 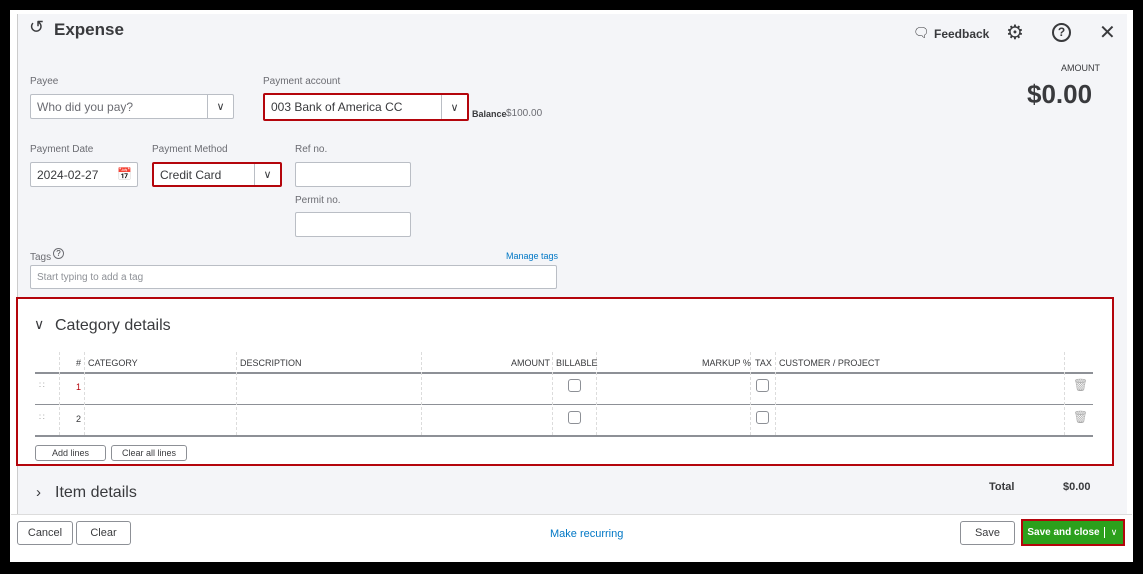 What do you see at coordinates (489, 114) in the screenshot?
I see `balance-label: Balance` at bounding box center [489, 114].